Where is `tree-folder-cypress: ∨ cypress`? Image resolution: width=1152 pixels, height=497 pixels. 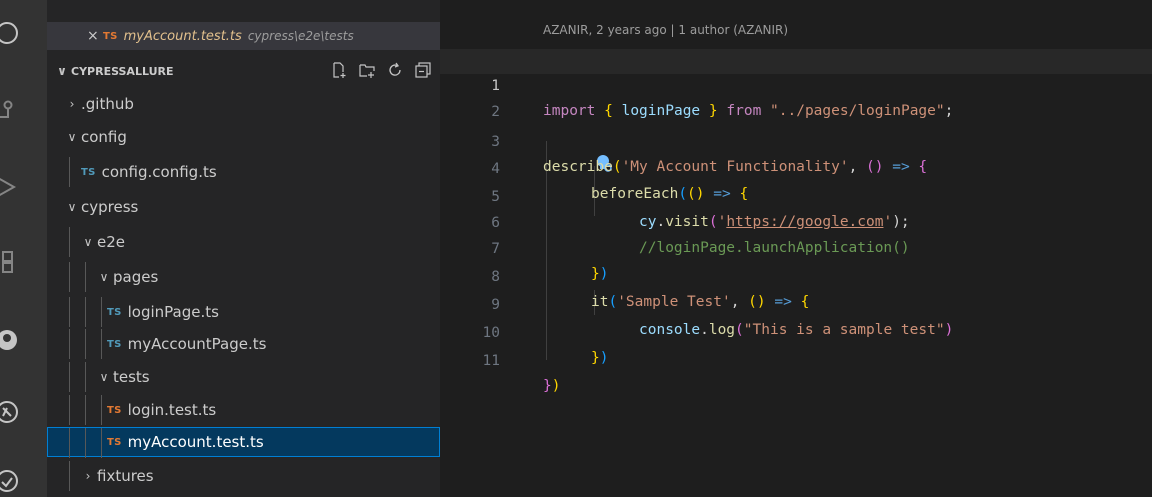
tree-folder-cypress: ∨ cypress is located at coordinates (243, 207).